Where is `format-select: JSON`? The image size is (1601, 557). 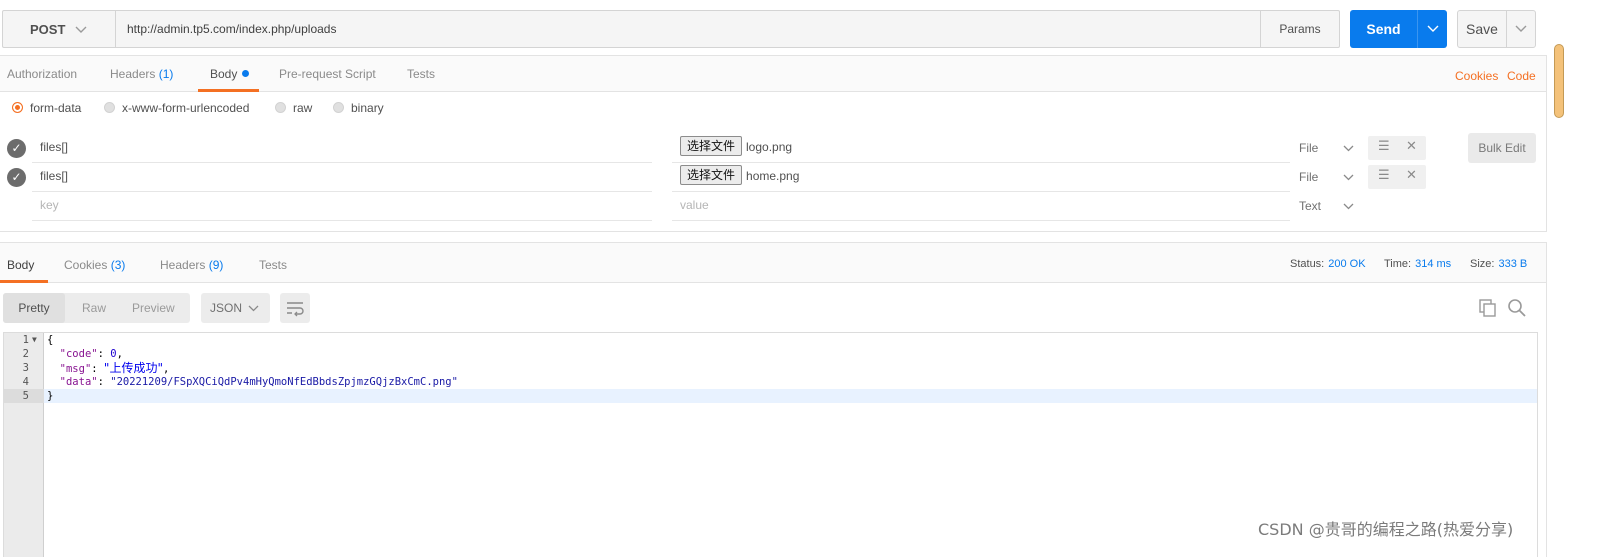 format-select: JSON is located at coordinates (235, 308).